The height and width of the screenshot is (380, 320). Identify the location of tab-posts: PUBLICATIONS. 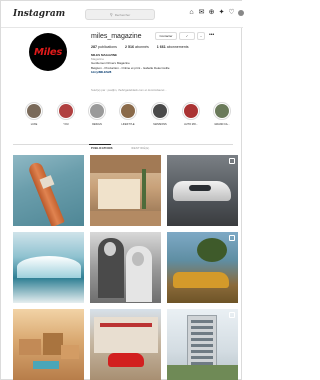
(102, 148).